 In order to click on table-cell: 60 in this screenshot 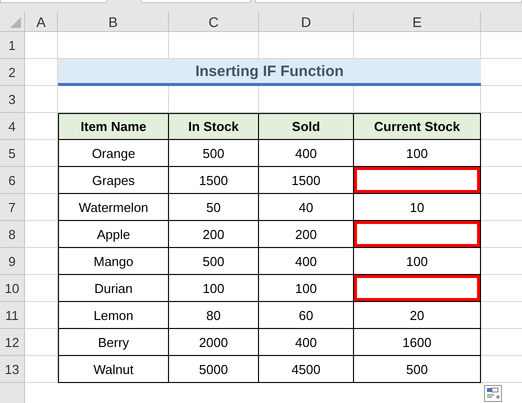, I will do `click(306, 315)`.